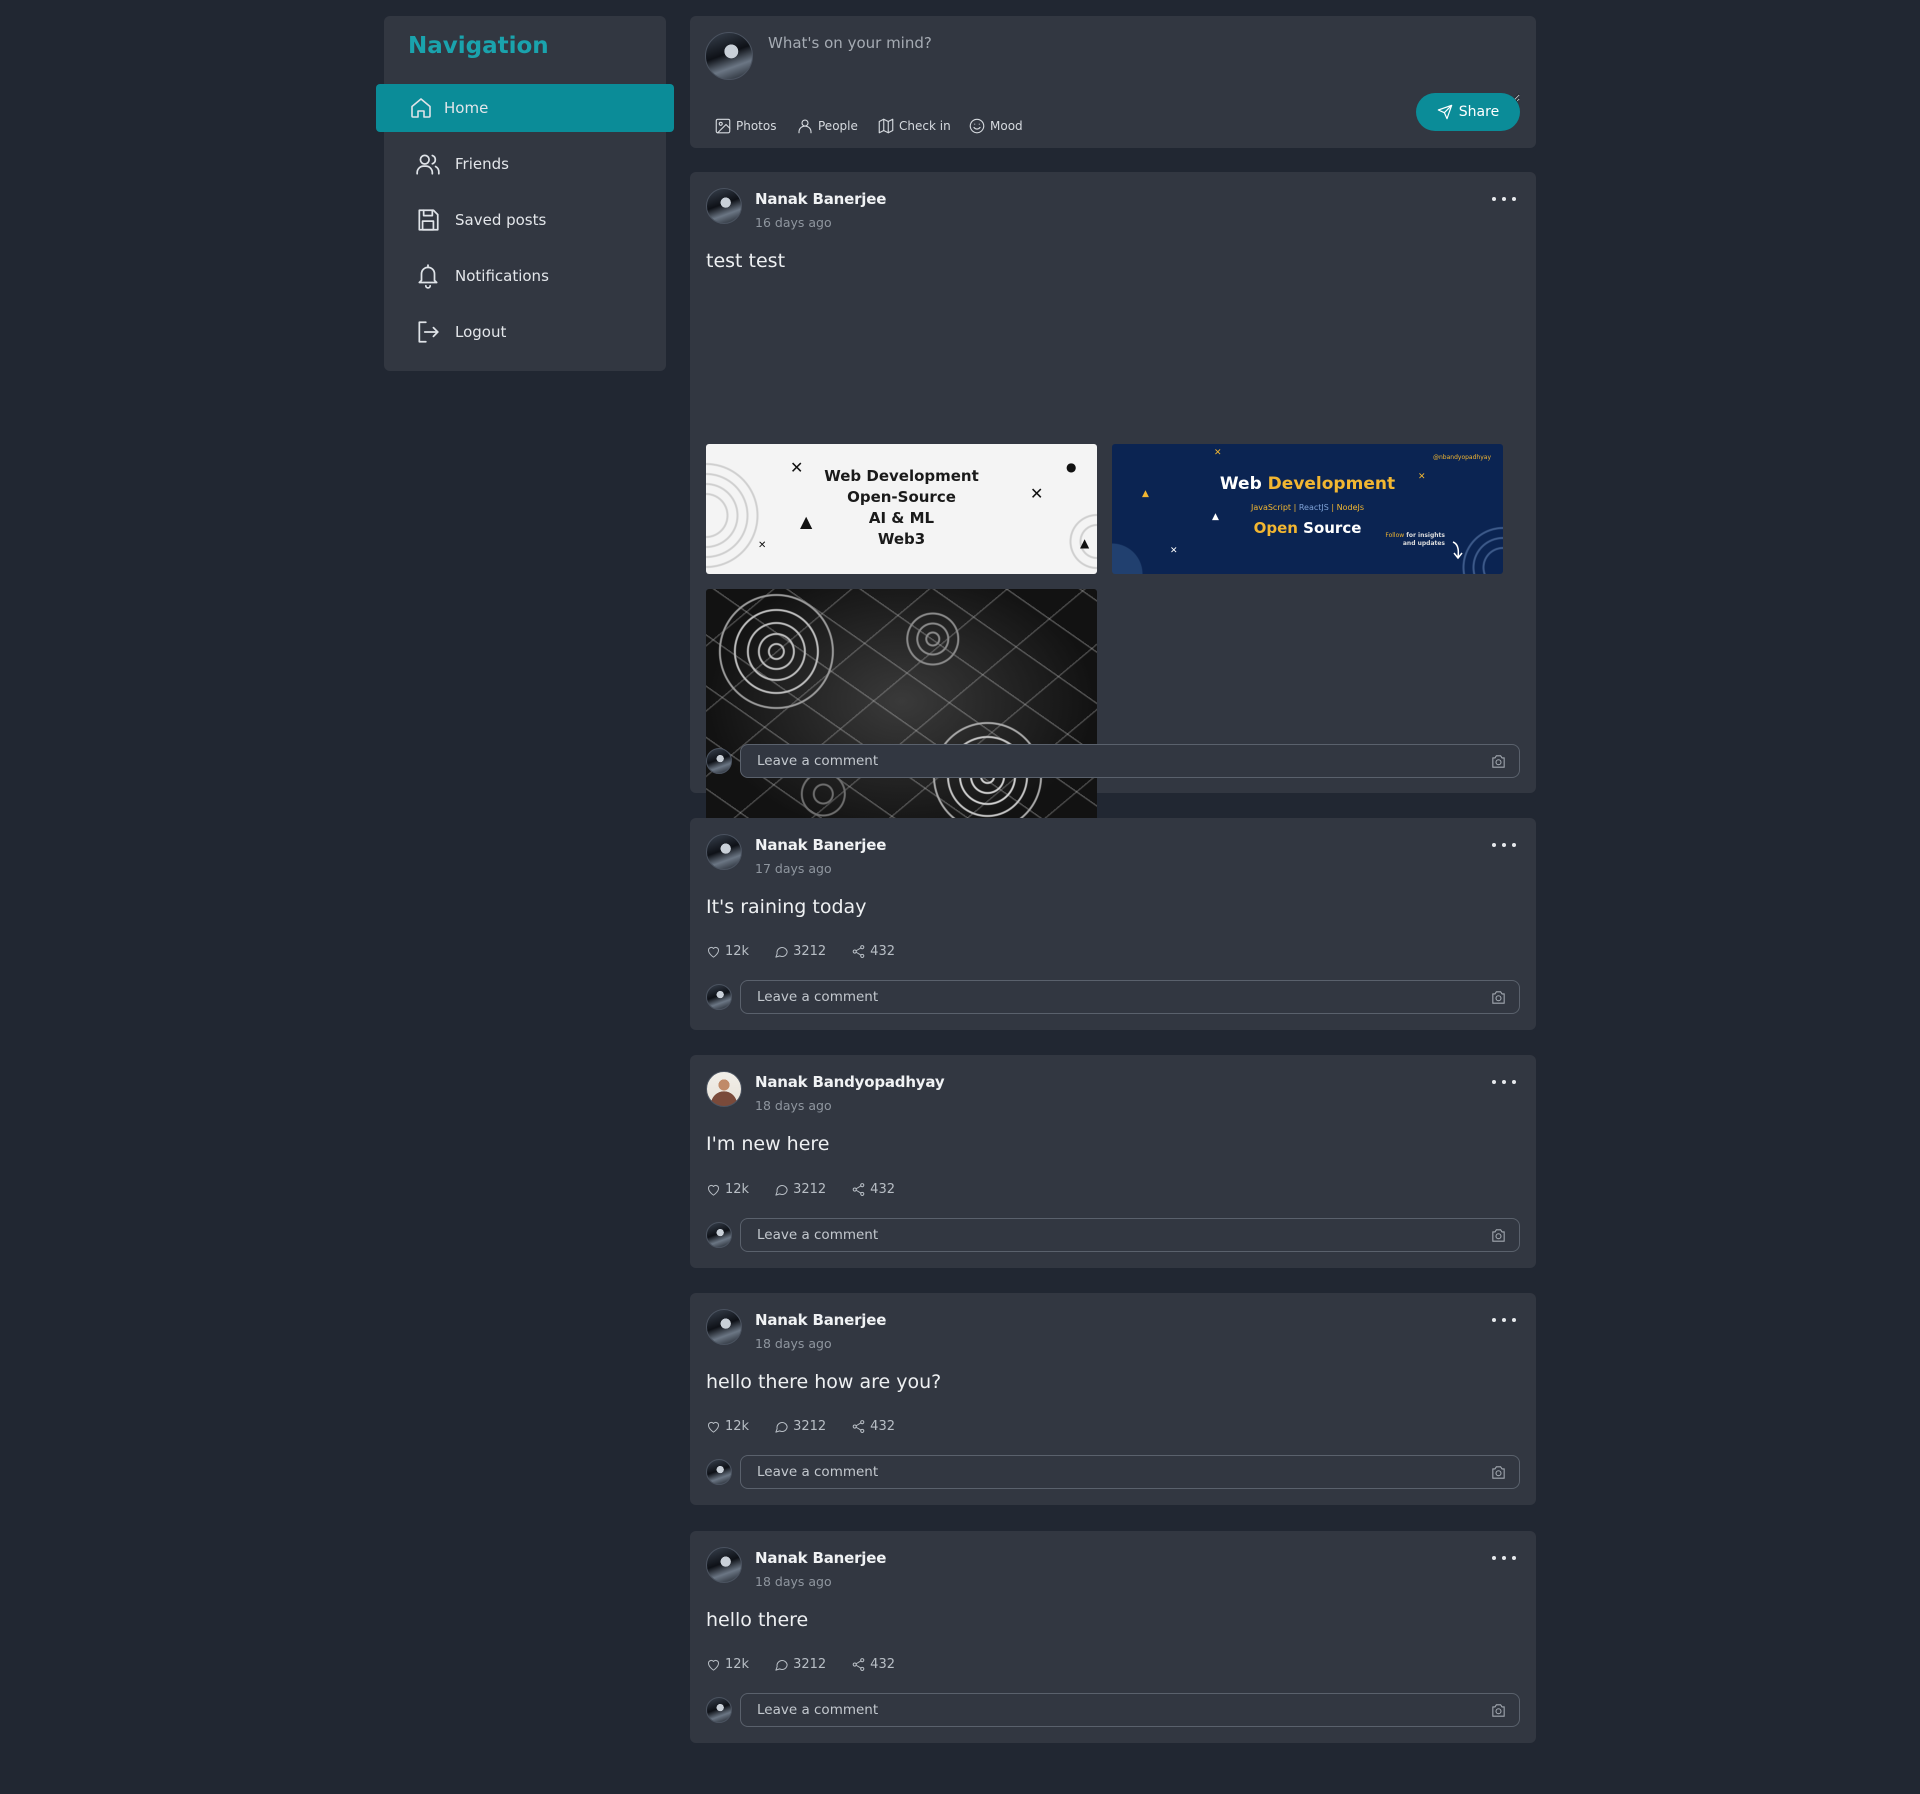 The width and height of the screenshot is (1920, 1794). Describe the element at coordinates (850, 1082) in the screenshot. I see `post-author: Nanak Bandyopadhyay` at that location.